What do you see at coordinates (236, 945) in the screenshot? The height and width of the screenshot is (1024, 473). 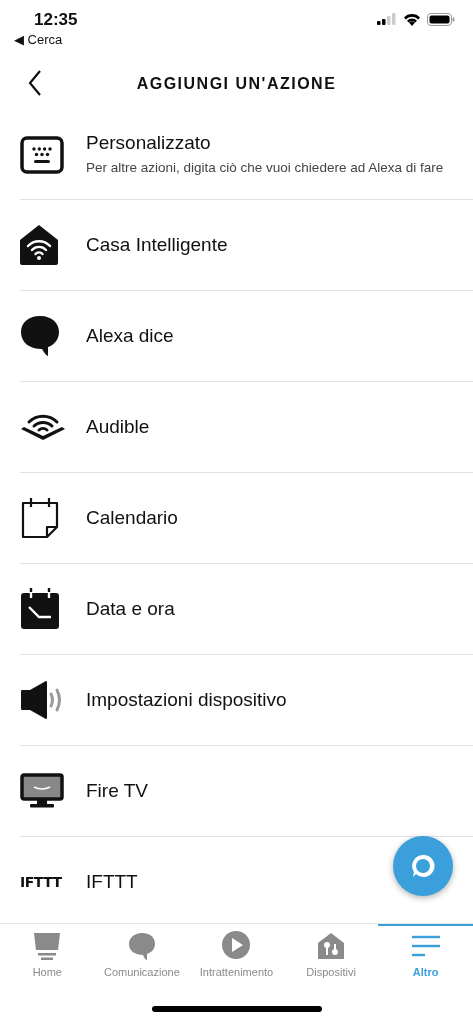 I see `play-icon` at bounding box center [236, 945].